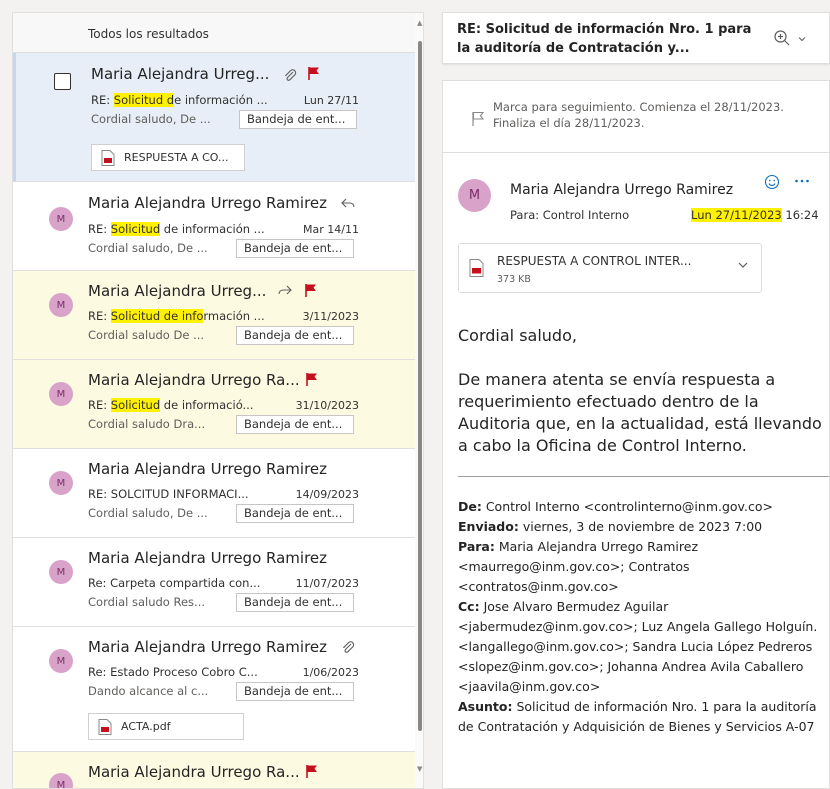 Image resolution: width=830 pixels, height=789 pixels. I want to click on to-label: Para:, so click(476, 546).